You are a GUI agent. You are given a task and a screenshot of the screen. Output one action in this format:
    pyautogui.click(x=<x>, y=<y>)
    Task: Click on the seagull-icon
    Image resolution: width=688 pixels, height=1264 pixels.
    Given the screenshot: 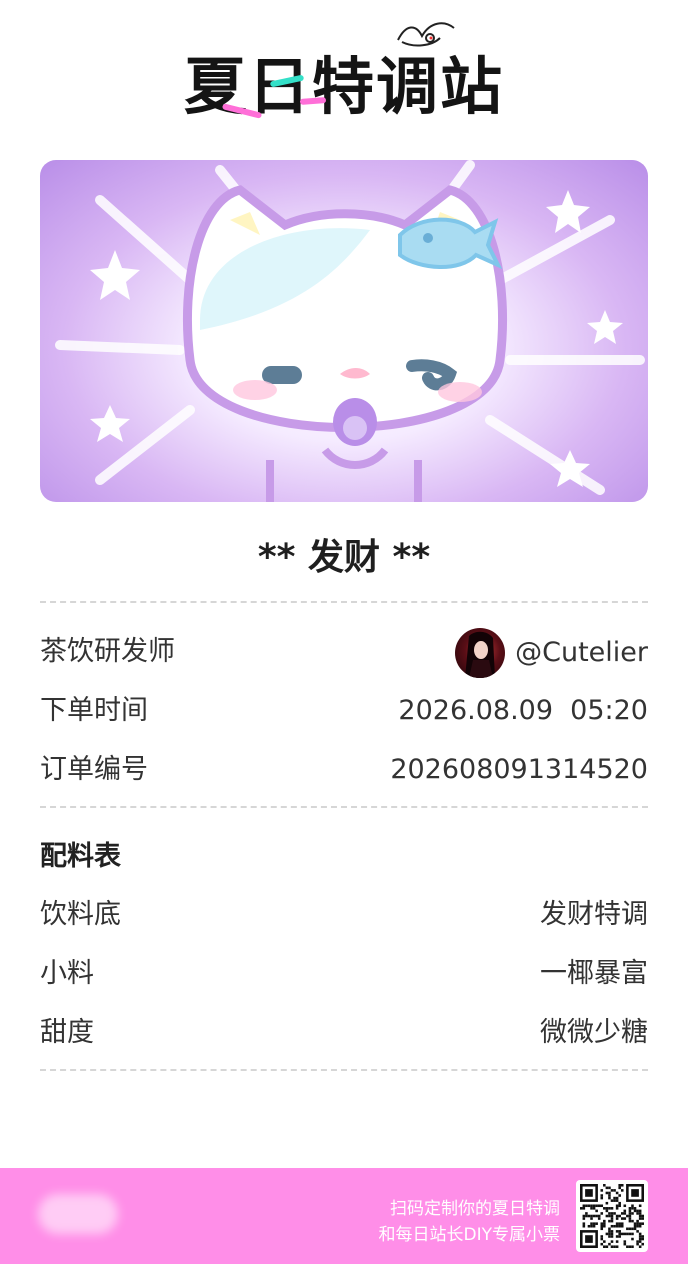 What is the action you would take?
    pyautogui.click(x=426, y=34)
    